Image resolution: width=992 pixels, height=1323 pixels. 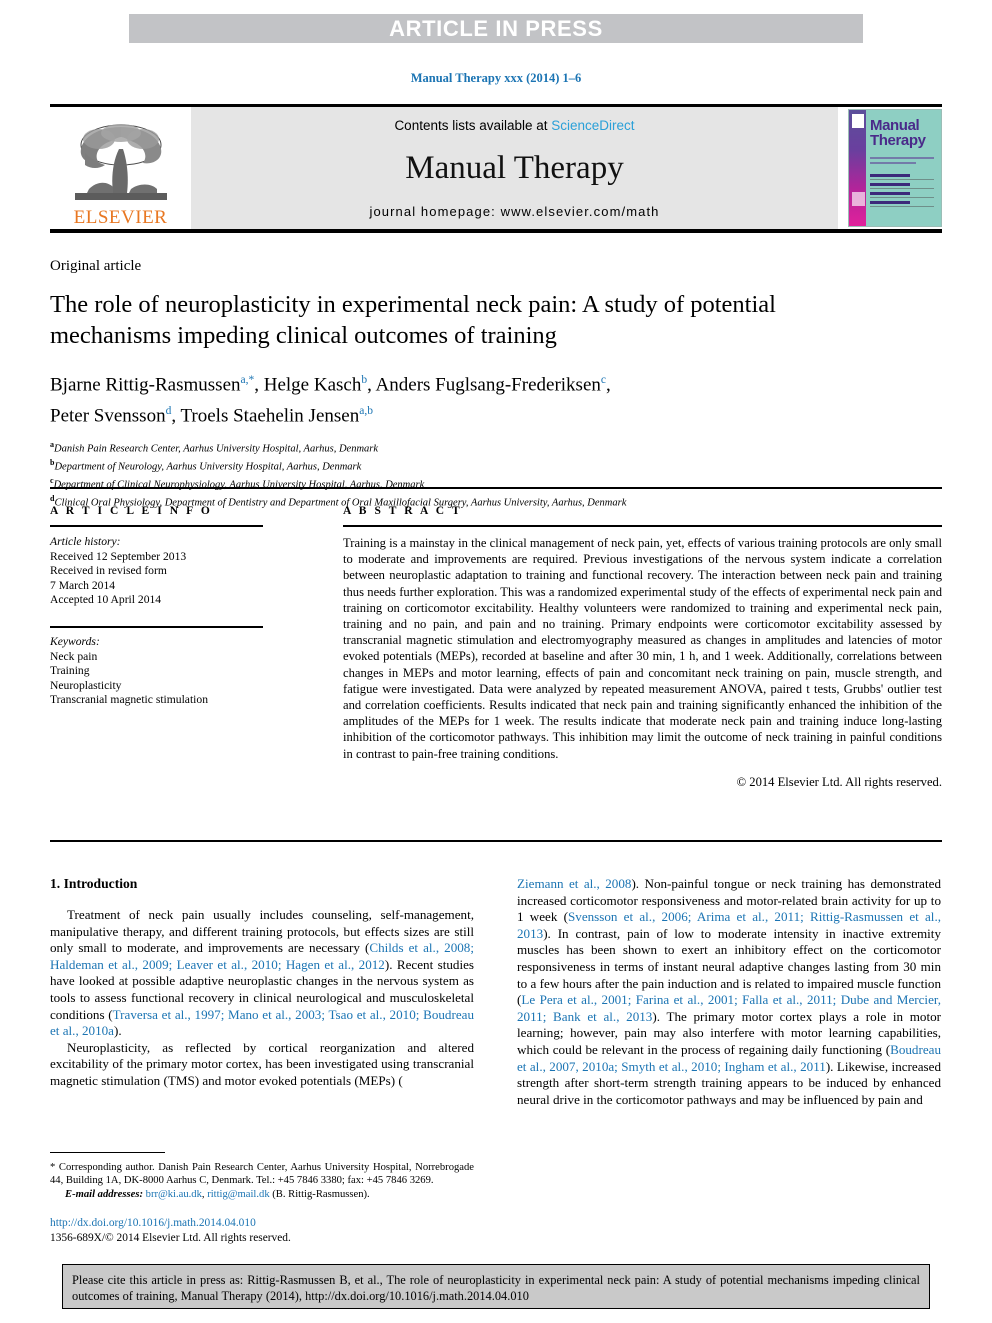 What do you see at coordinates (129, 700) in the screenshot?
I see `keyword-item: Transcranial magnetic stimulation` at bounding box center [129, 700].